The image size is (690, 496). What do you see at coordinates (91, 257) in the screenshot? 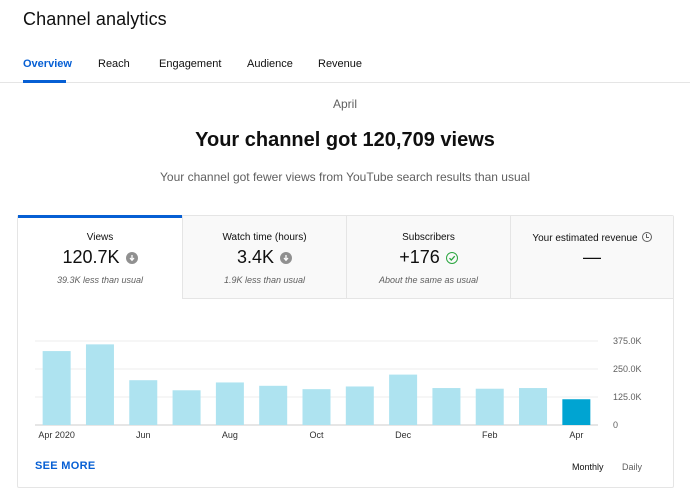
I see `metric-value: 120.7K` at bounding box center [91, 257].